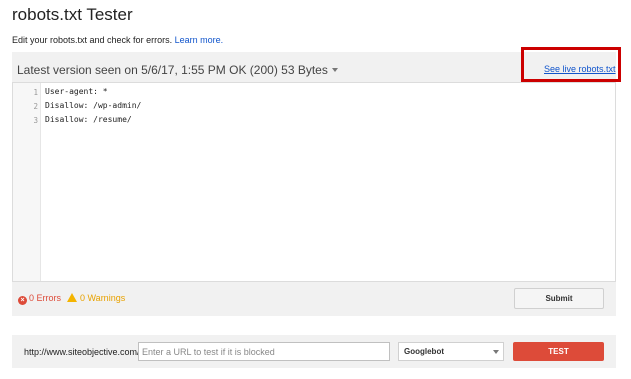 This screenshot has height=379, width=631. I want to click on code-line: Disallow: /wp-admin/, so click(93, 105).